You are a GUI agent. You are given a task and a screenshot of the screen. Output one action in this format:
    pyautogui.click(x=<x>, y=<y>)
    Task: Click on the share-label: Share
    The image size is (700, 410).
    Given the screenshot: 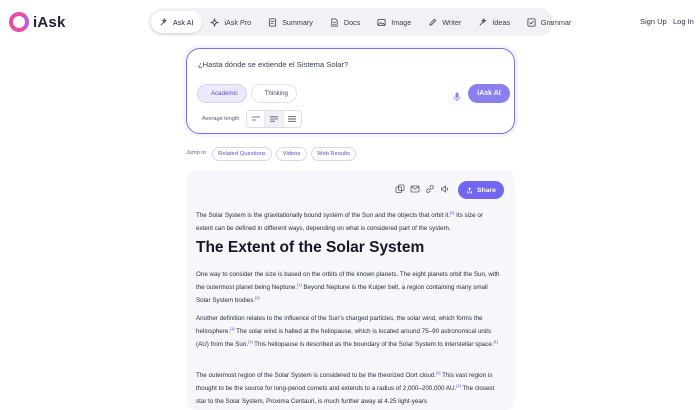 What is the action you would take?
    pyautogui.click(x=486, y=190)
    